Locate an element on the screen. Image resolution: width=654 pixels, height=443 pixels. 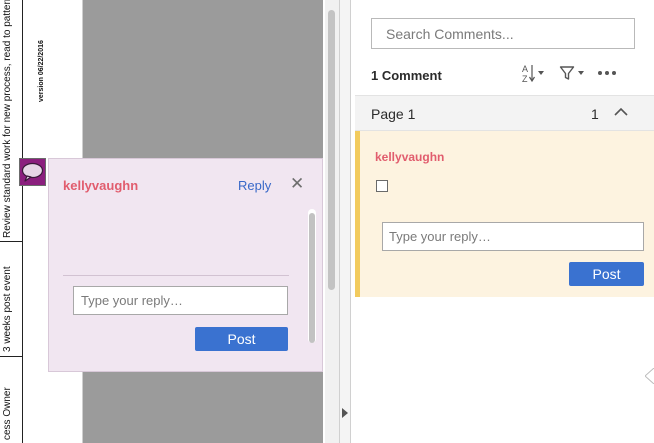
svg-text: Z is located at coordinates (525, 78).